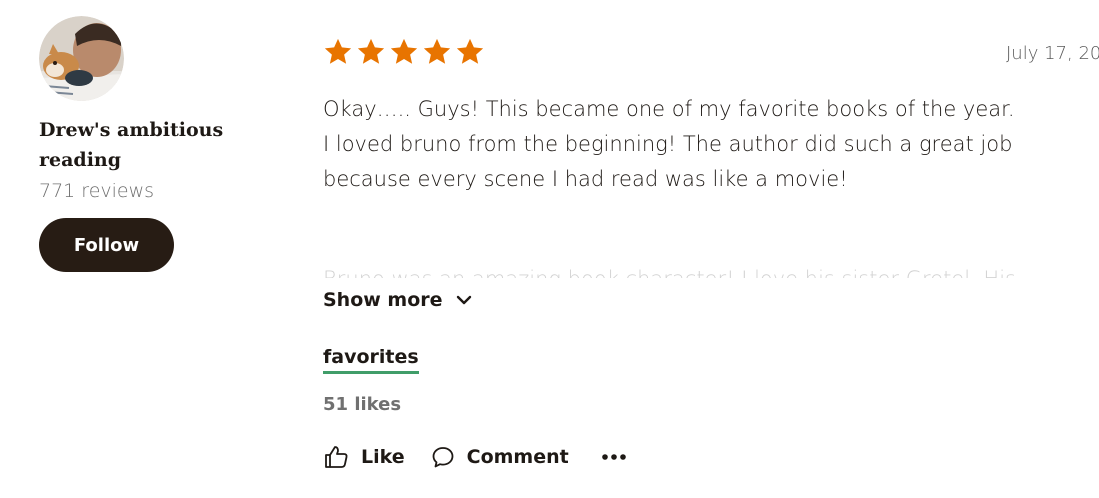 Image resolution: width=1099 pixels, height=498 pixels. What do you see at coordinates (463, 300) in the screenshot?
I see `chevron-down-icon` at bounding box center [463, 300].